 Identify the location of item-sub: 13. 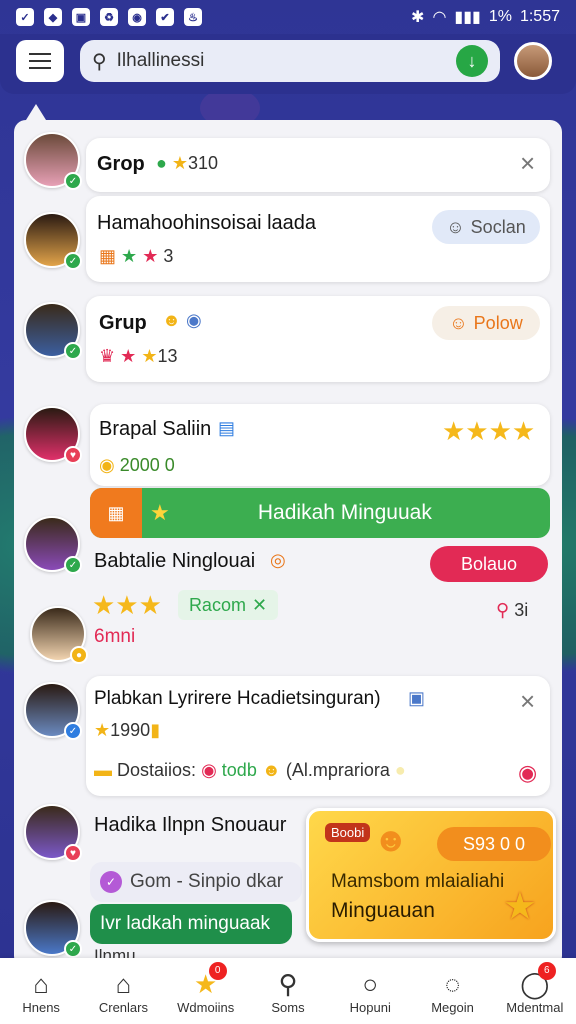
(167, 356).